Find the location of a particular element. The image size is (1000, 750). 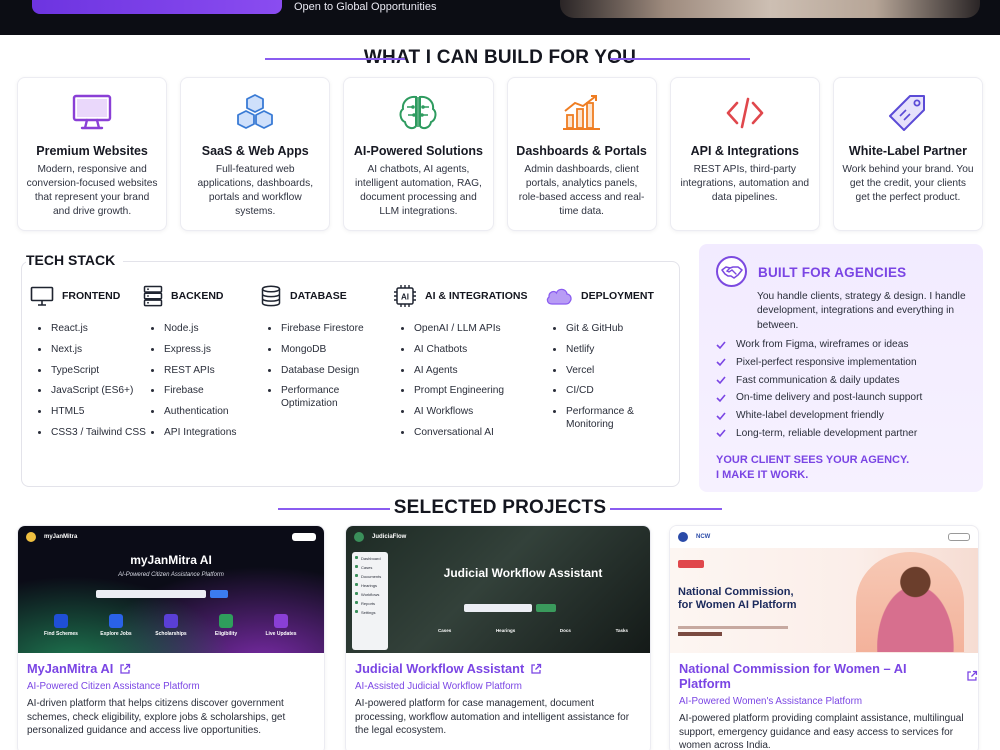

project-subtitle: AI-Powered Citizen Assistance Platform is located at coordinates (113, 686).